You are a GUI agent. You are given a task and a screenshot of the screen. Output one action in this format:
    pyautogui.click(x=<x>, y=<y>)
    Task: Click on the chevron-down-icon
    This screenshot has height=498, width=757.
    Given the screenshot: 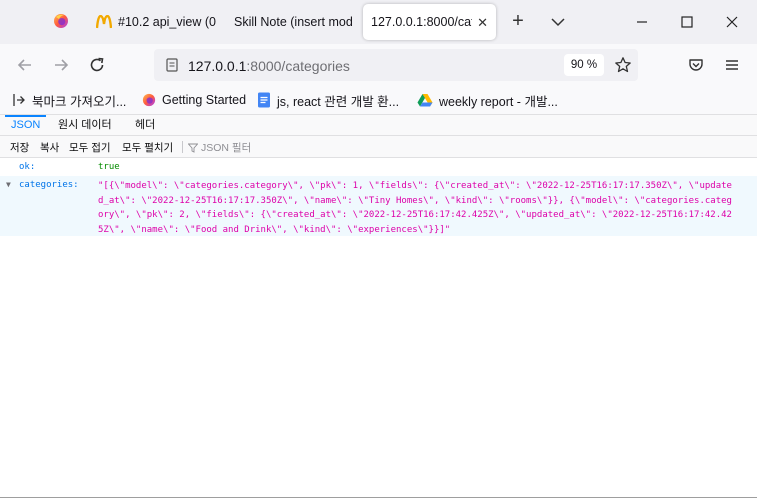 What is the action you would take?
    pyautogui.click(x=558, y=22)
    